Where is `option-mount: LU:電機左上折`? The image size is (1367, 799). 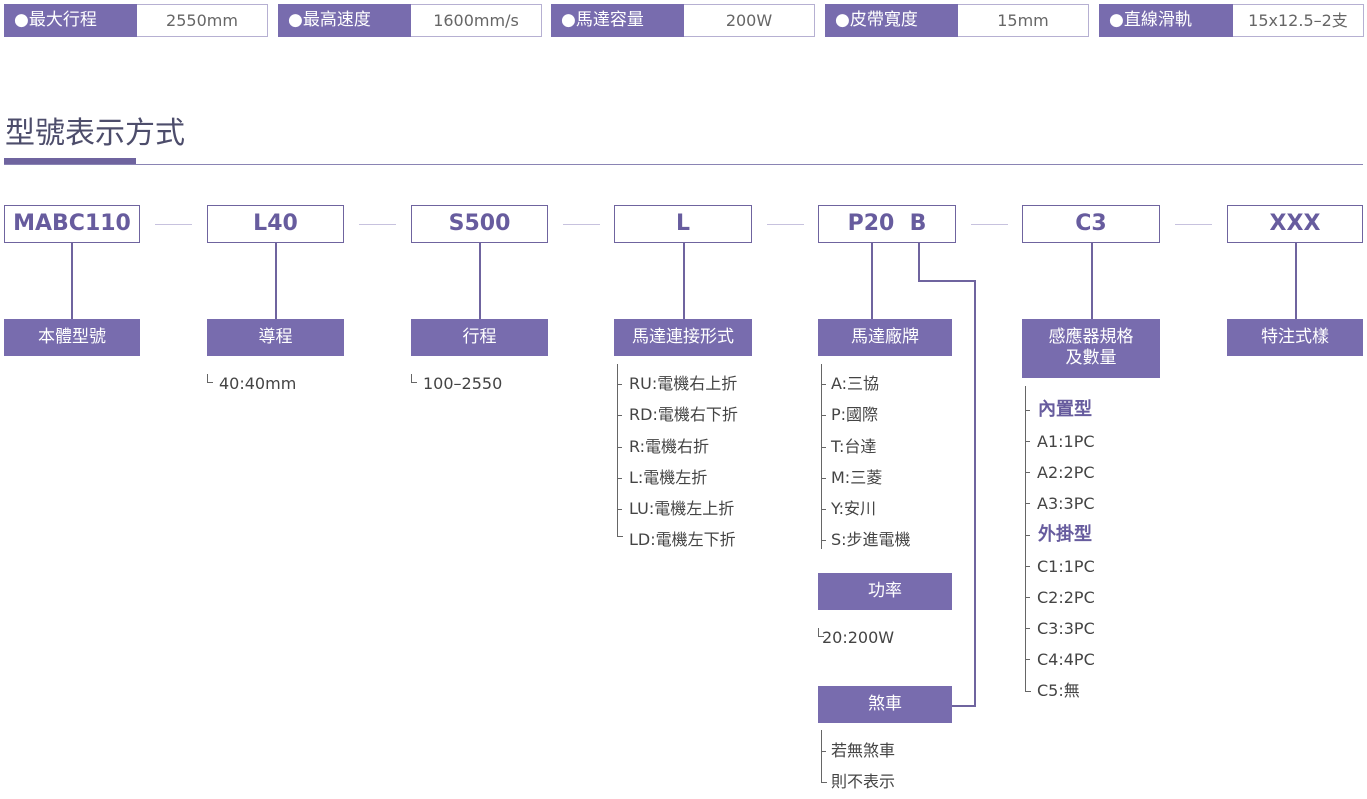
option-mount: LU:電機左上折 is located at coordinates (682, 508).